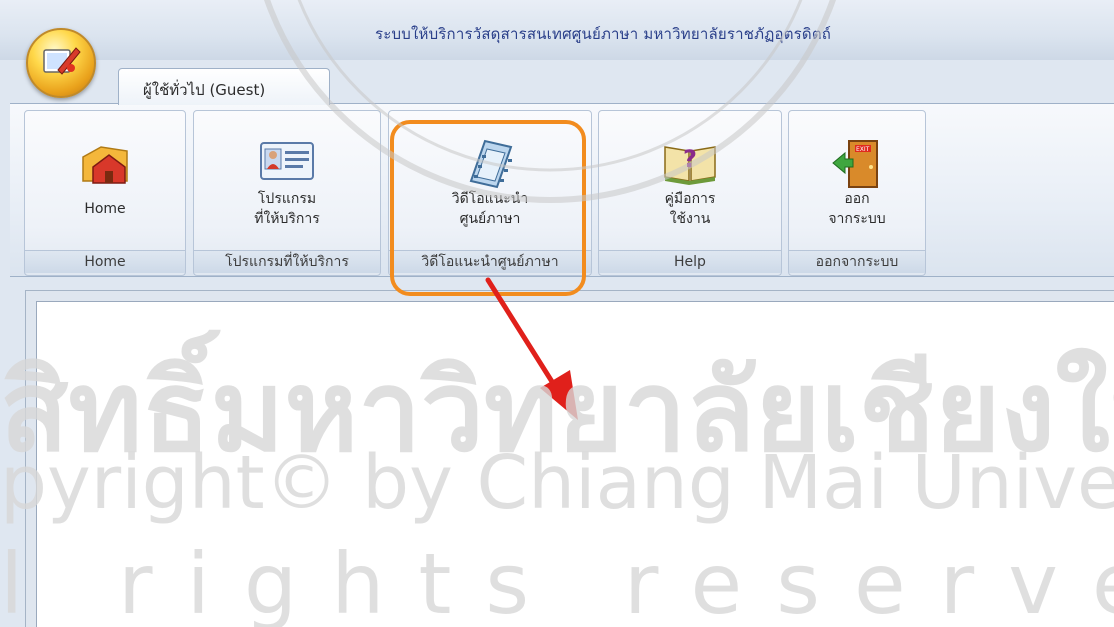  What do you see at coordinates (531, 348) in the screenshot?
I see `annotation-arrow` at bounding box center [531, 348].